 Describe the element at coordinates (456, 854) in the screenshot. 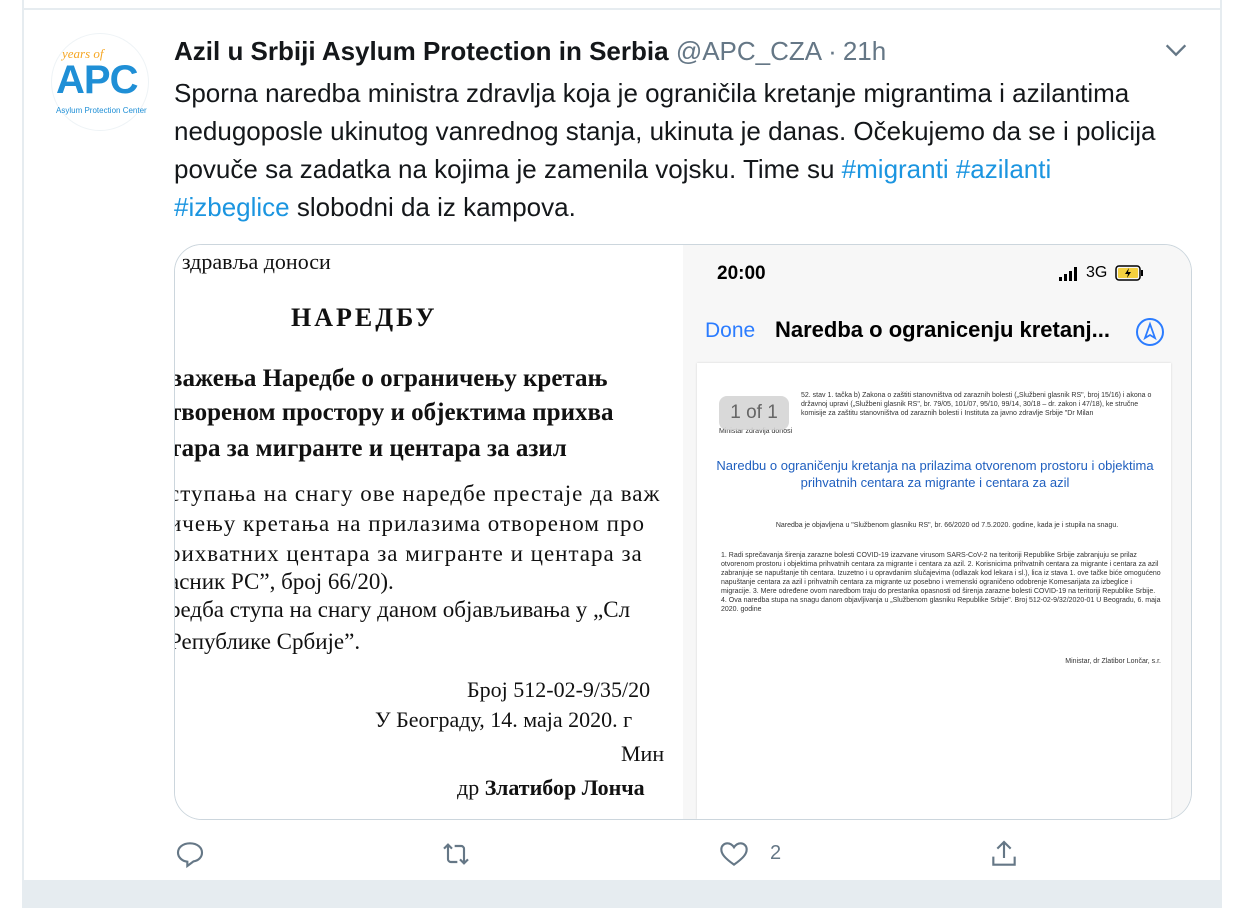

I see `retweet-icon` at that location.